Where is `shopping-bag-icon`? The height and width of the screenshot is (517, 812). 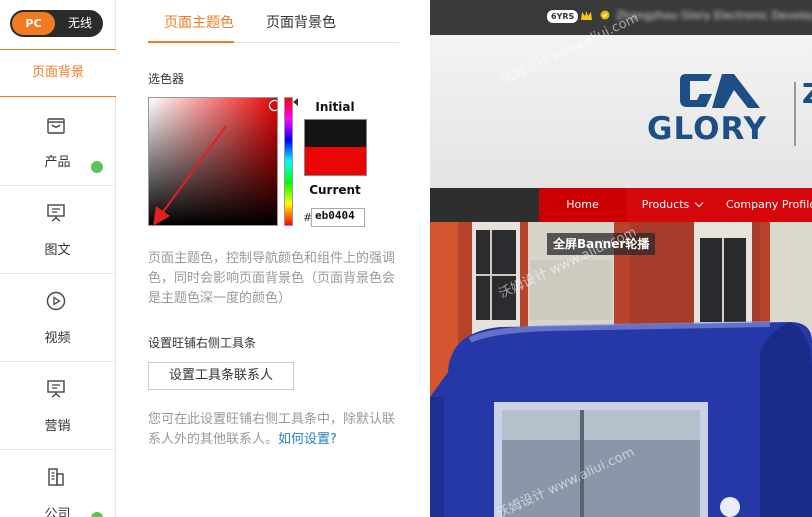
shopping-bag-icon is located at coordinates (56, 126).